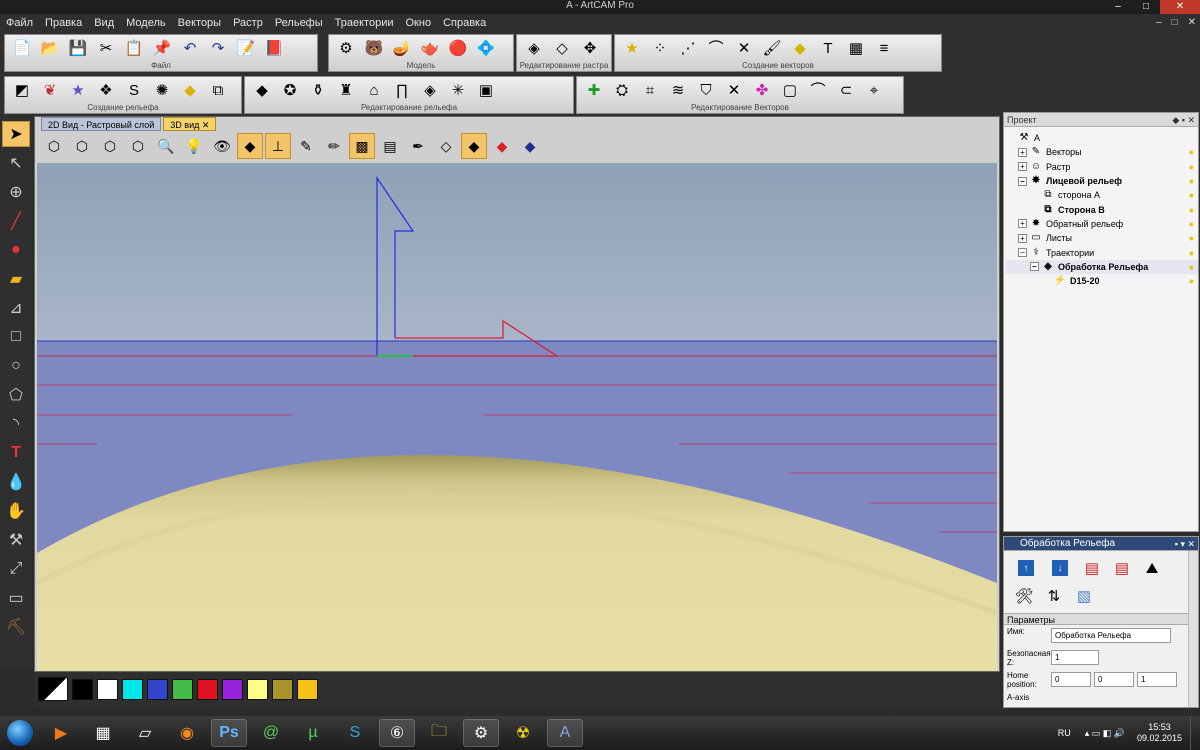  I want to click on menu-item-vectors: Векторы, so click(199, 23).